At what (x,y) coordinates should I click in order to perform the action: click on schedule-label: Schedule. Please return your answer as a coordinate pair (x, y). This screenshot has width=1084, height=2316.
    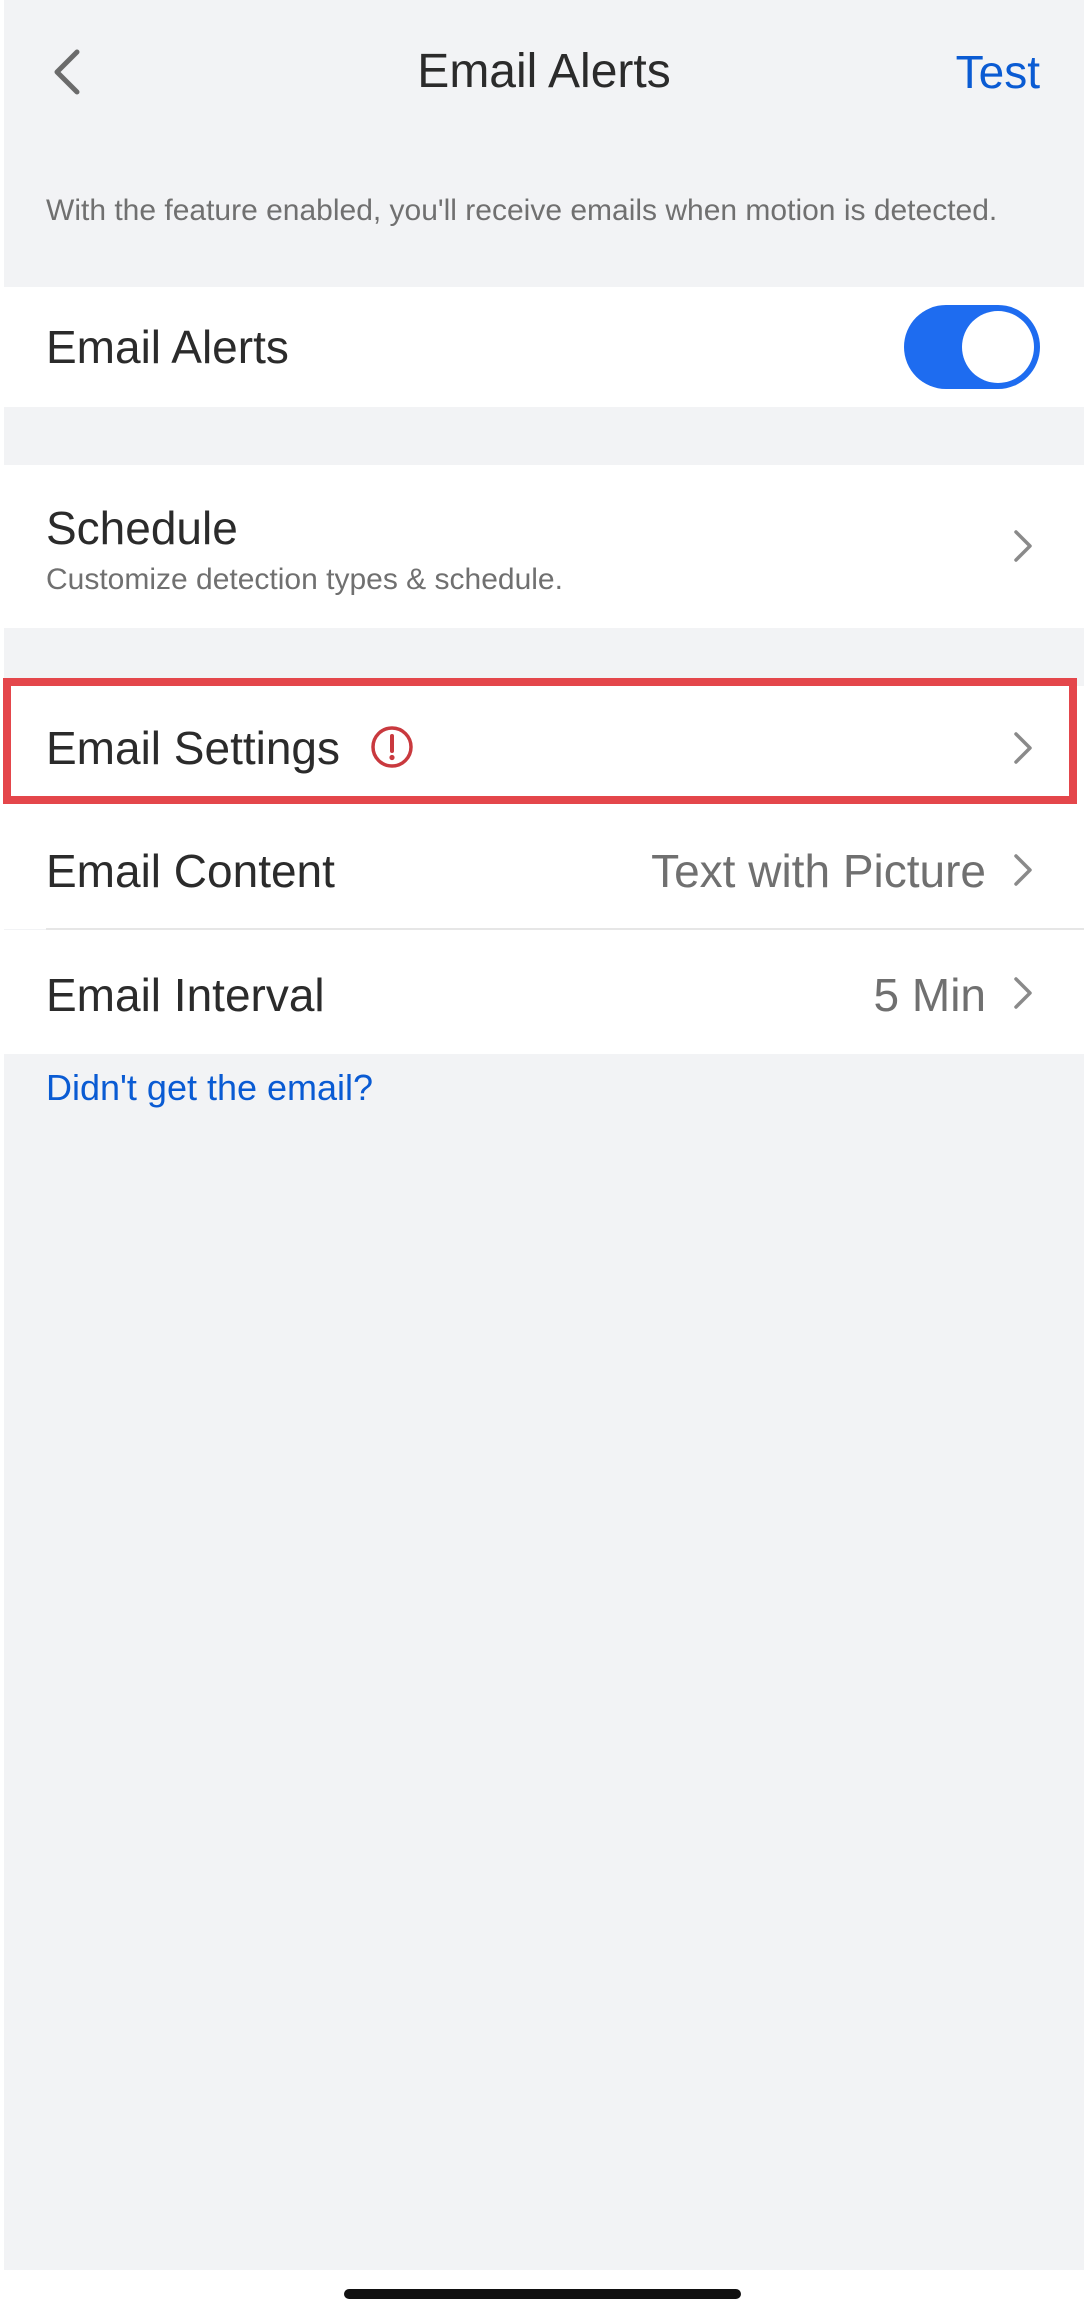
    Looking at the image, I should click on (142, 528).